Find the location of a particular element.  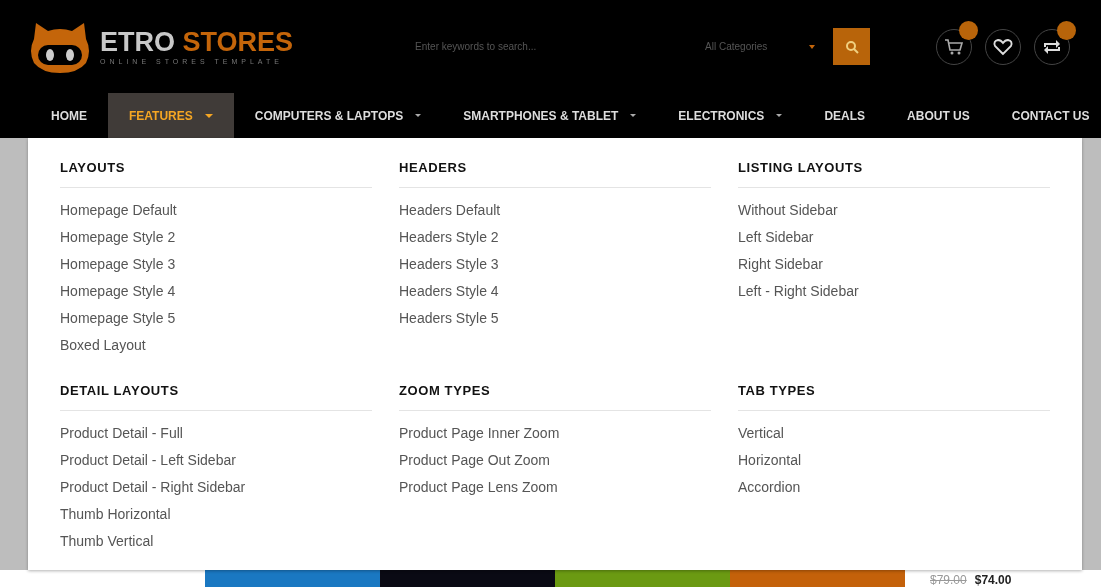

menu-link: Thumb Vertical is located at coordinates (216, 541).